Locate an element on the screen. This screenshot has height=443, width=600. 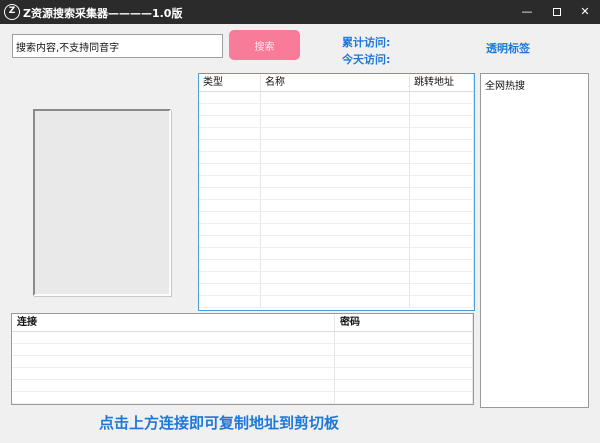
results-table-header: 类型 名称 跳转地址 is located at coordinates (336, 83).